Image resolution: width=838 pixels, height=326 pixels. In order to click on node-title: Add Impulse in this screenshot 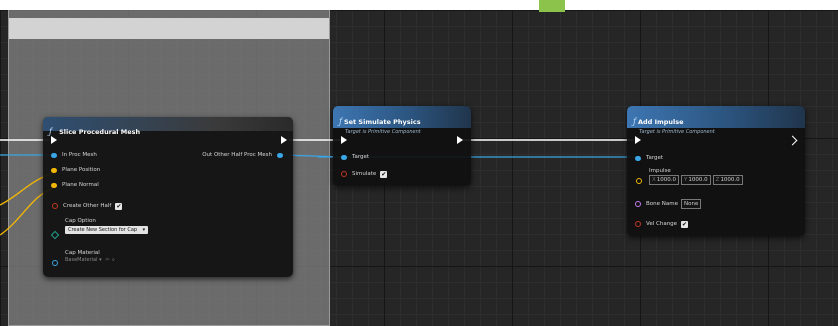, I will do `click(660, 122)`.